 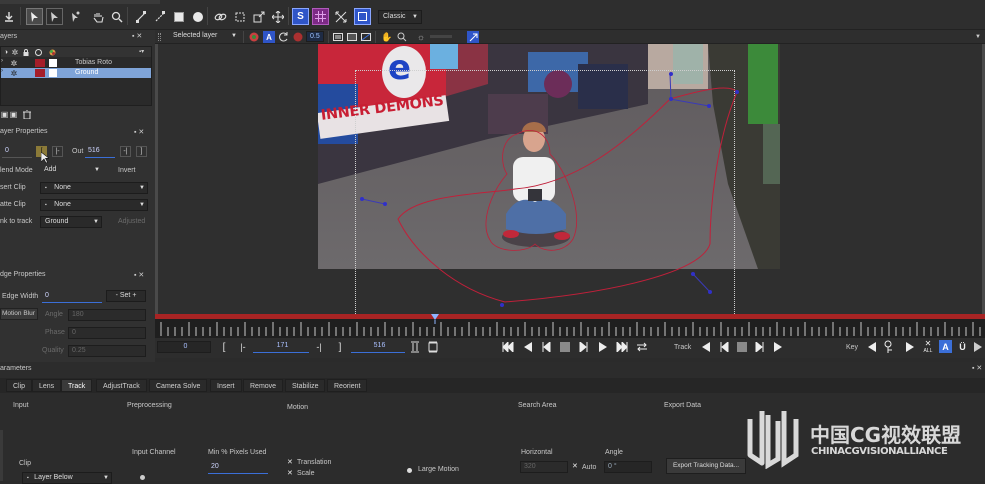 I want to click on overlay-color-icon, so click(x=254, y=37).